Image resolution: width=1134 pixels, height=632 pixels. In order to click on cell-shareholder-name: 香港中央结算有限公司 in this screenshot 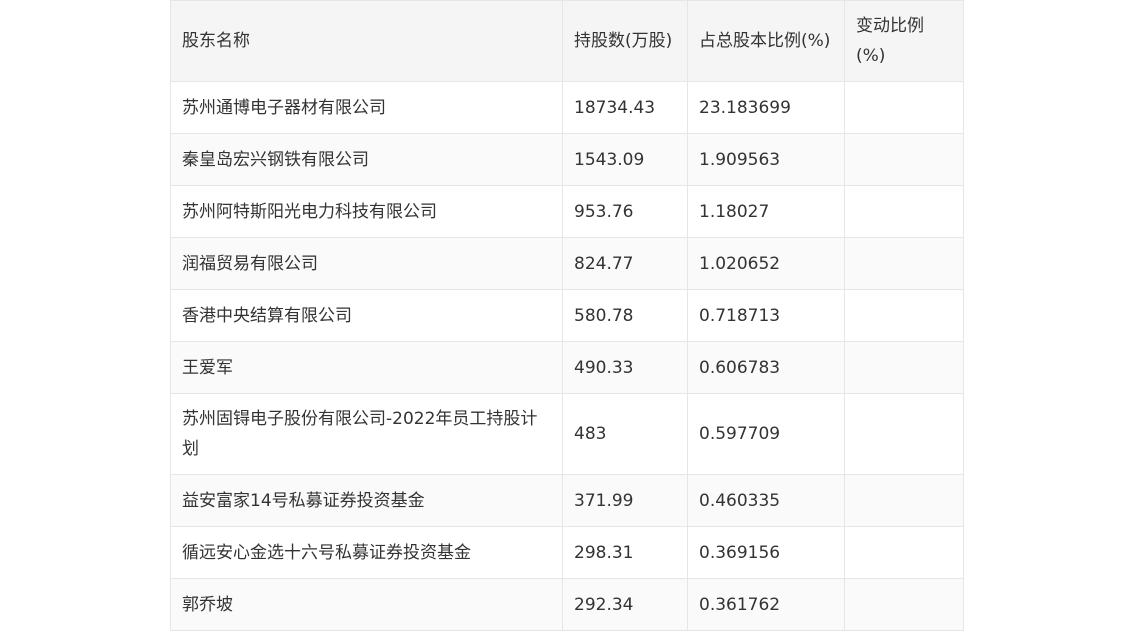, I will do `click(366, 315)`.